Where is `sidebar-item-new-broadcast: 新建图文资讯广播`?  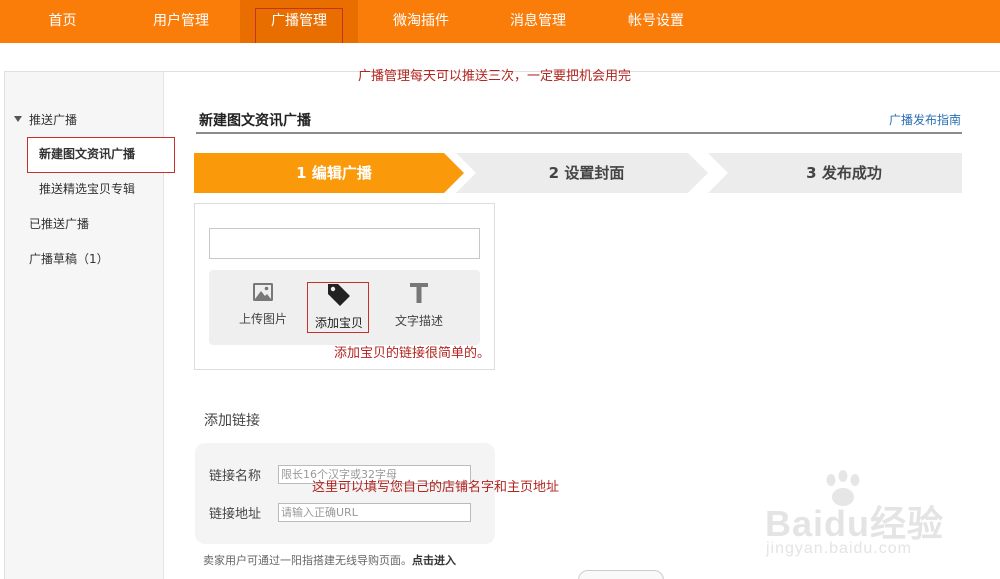 sidebar-item-new-broadcast: 新建图文资讯广播 is located at coordinates (101, 155).